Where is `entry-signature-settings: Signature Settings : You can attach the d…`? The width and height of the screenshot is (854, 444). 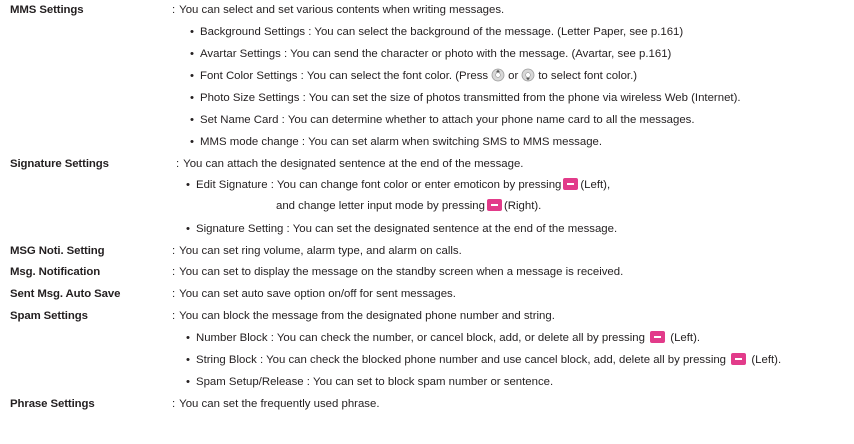
entry-signature-settings: Signature Settings : You can attach the d… is located at coordinates (427, 164).